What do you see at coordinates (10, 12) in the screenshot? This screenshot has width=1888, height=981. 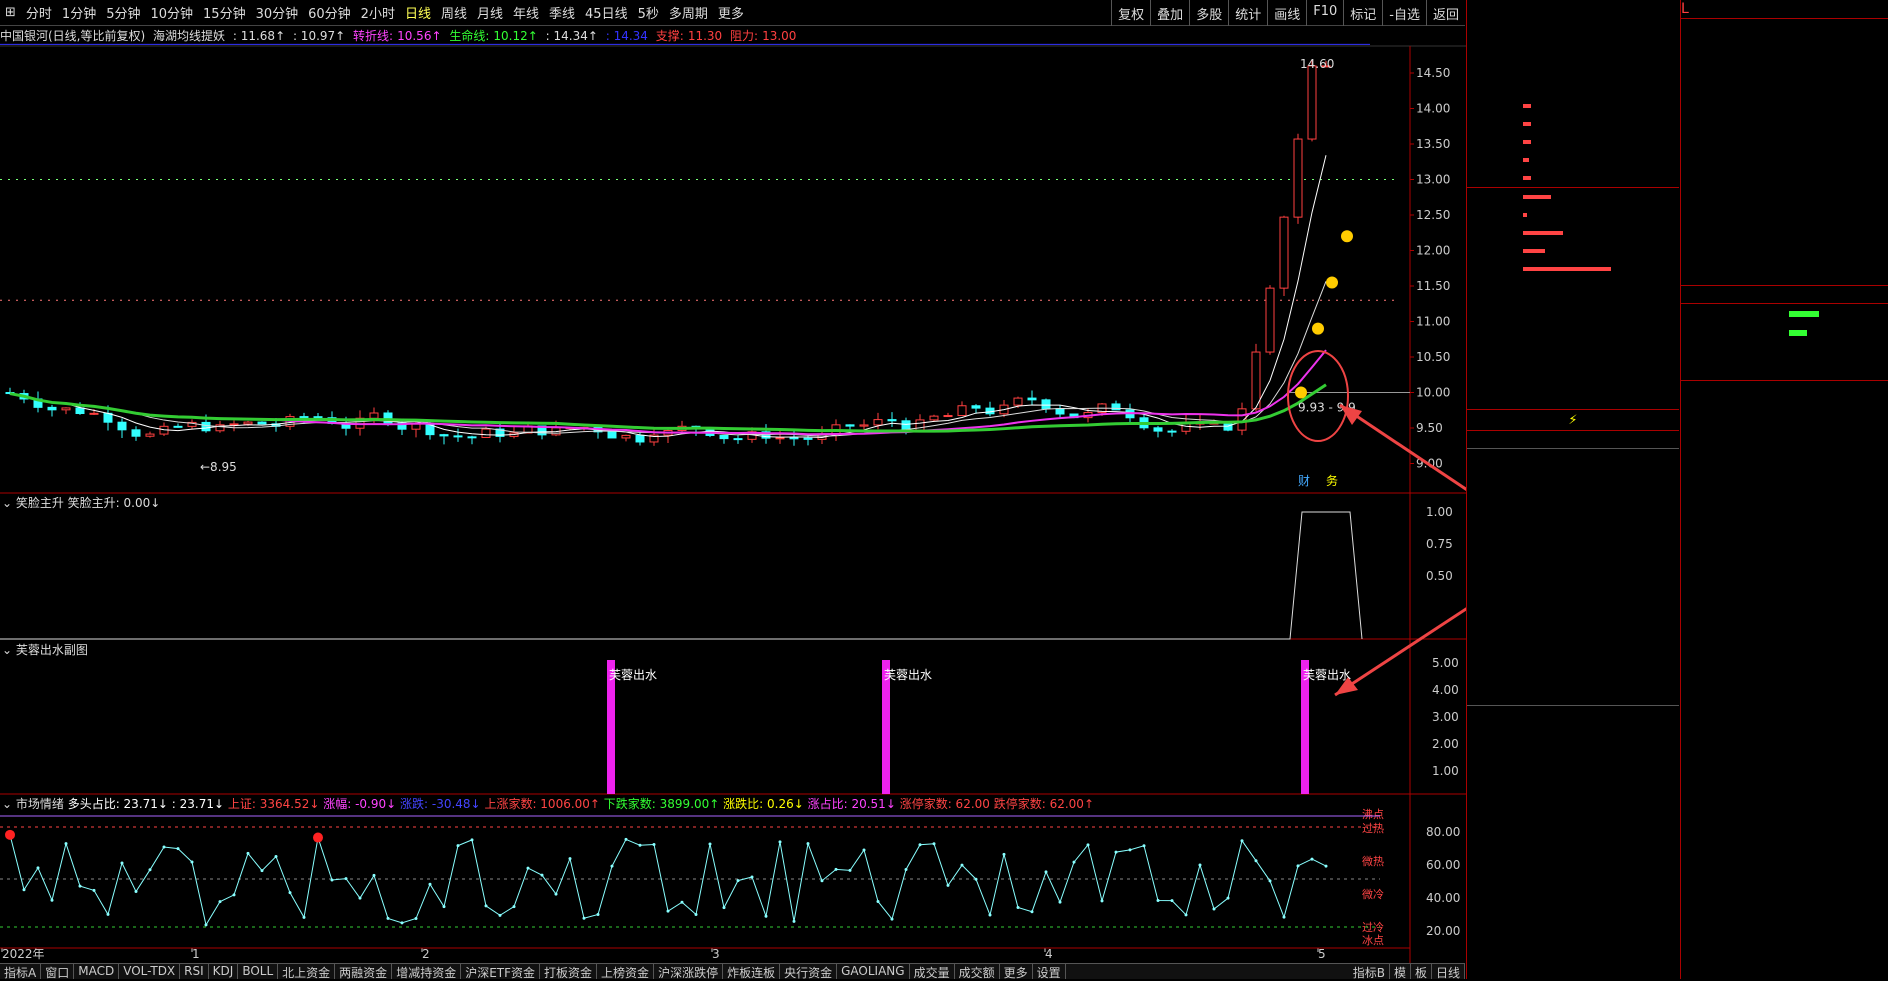 I see `menu-icon: ⊞` at bounding box center [10, 12].